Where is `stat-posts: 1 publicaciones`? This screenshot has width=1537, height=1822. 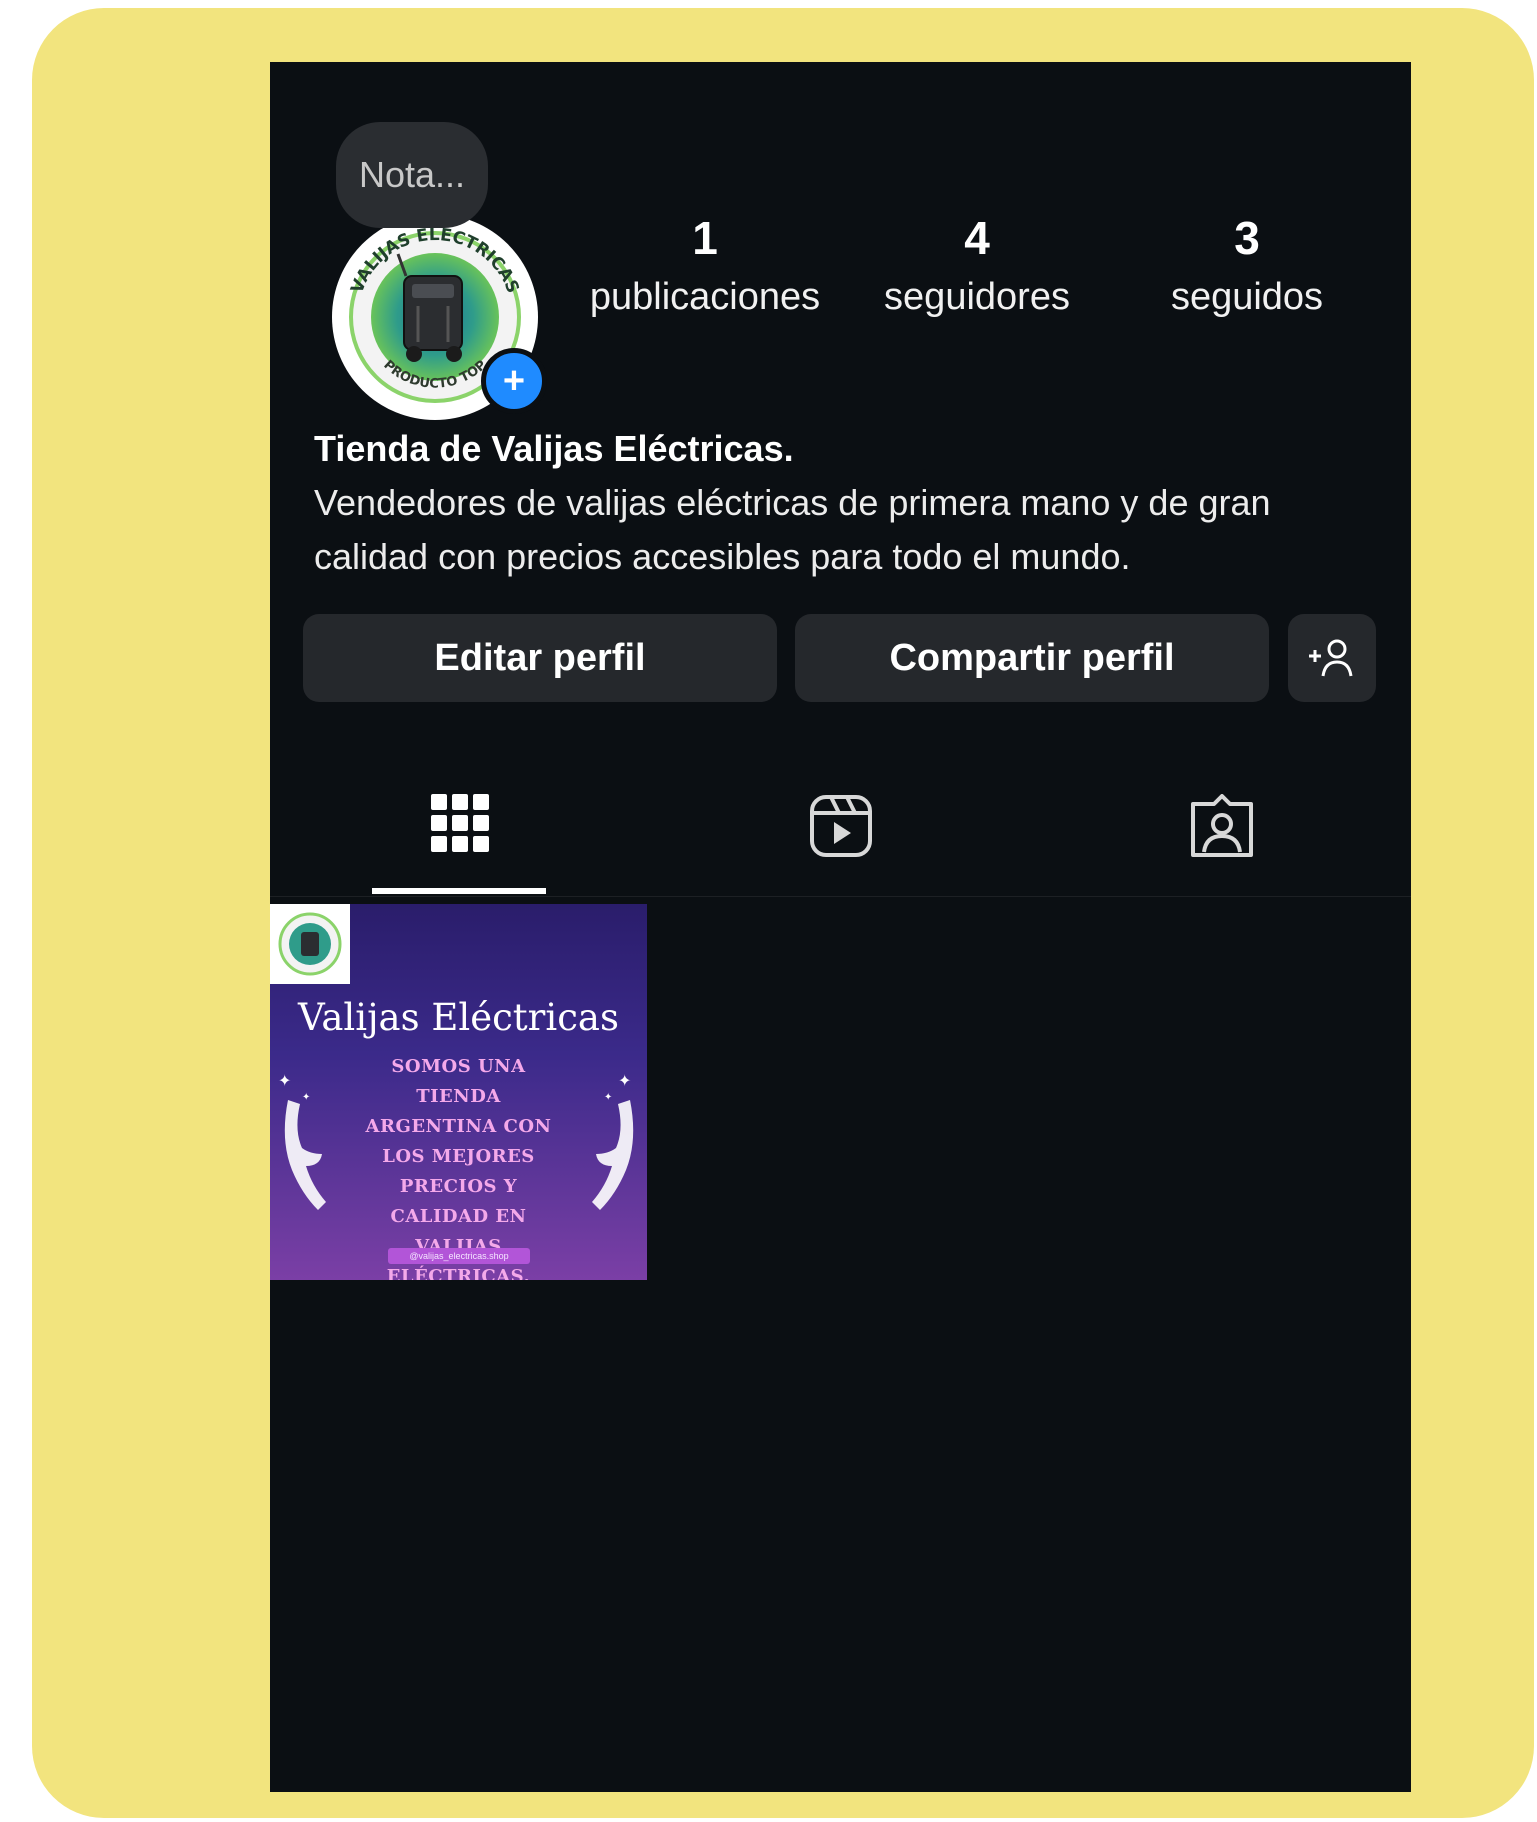 stat-posts: 1 publicaciones is located at coordinates (705, 267).